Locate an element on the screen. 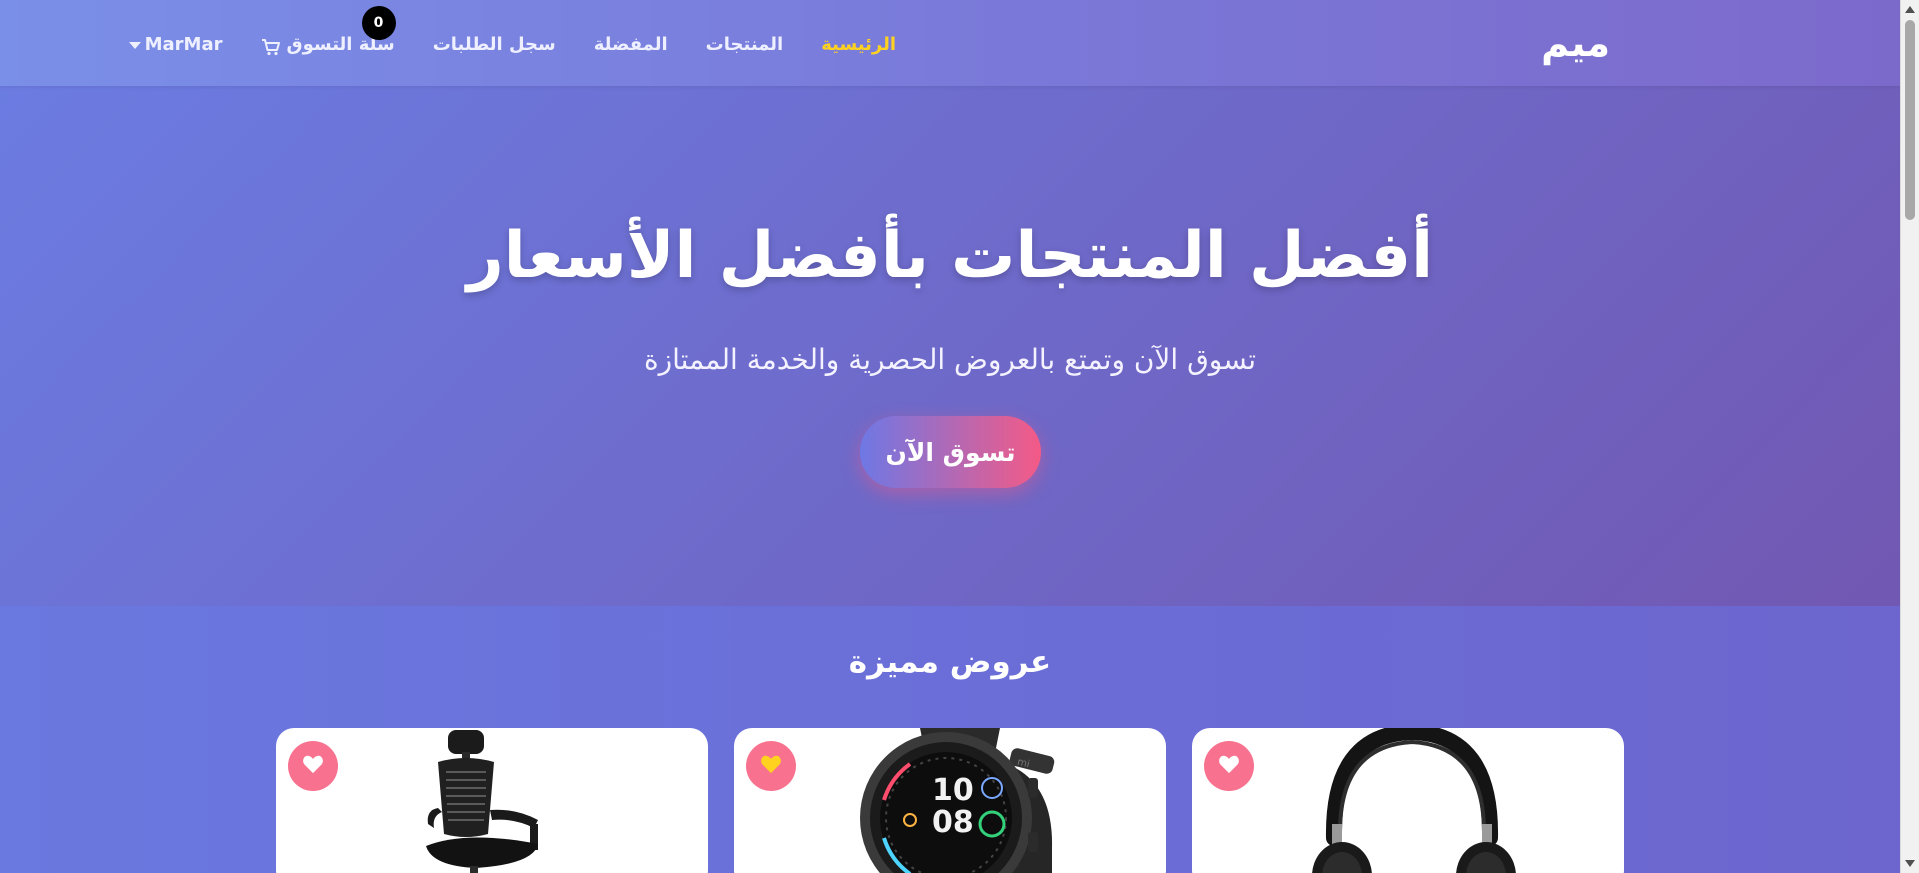 The height and width of the screenshot is (873, 1919). product-card-watch: mi 10 08 is located at coordinates (950, 800).